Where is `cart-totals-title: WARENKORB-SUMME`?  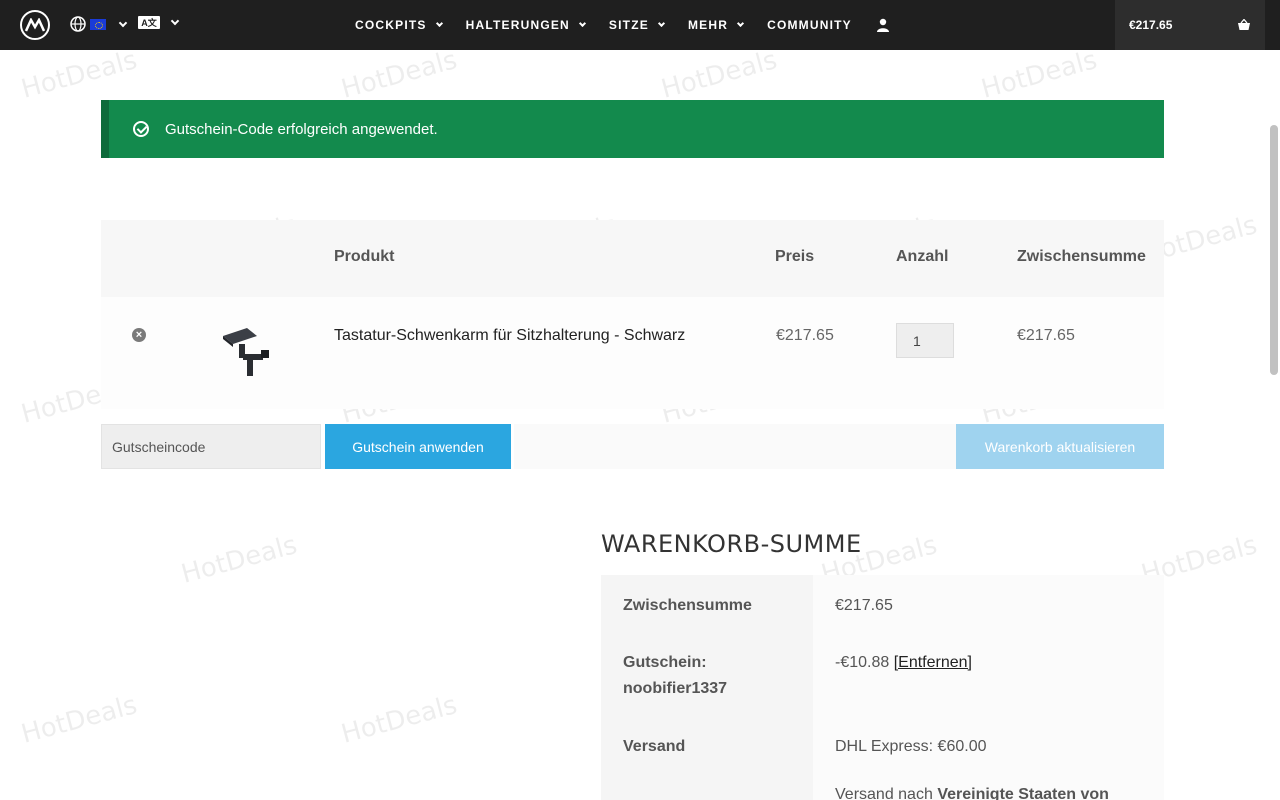
cart-totals-title: WARENKORB-SUMME is located at coordinates (731, 544).